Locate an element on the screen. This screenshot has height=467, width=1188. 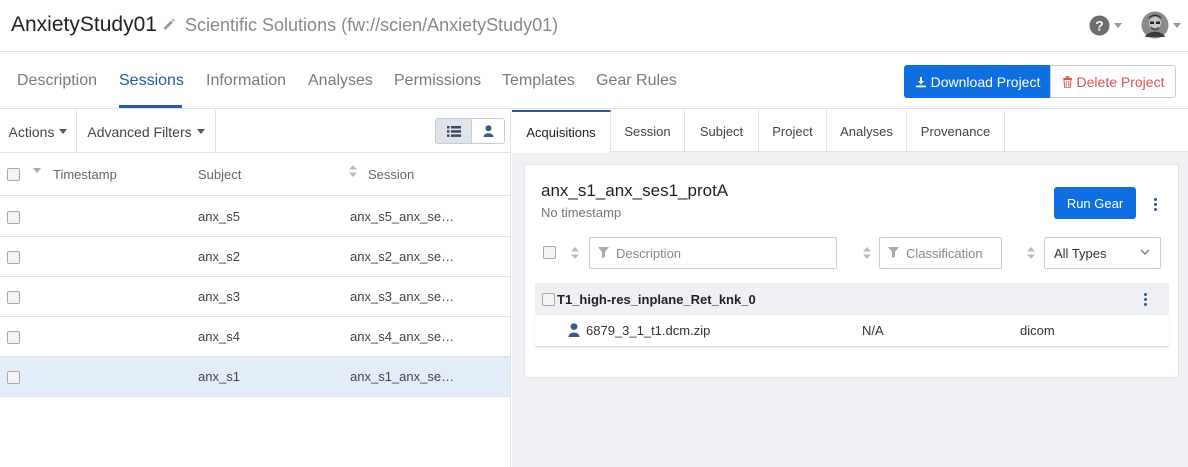
acquisition-title: anx_s1_anx_ses1_protA is located at coordinates (635, 190).